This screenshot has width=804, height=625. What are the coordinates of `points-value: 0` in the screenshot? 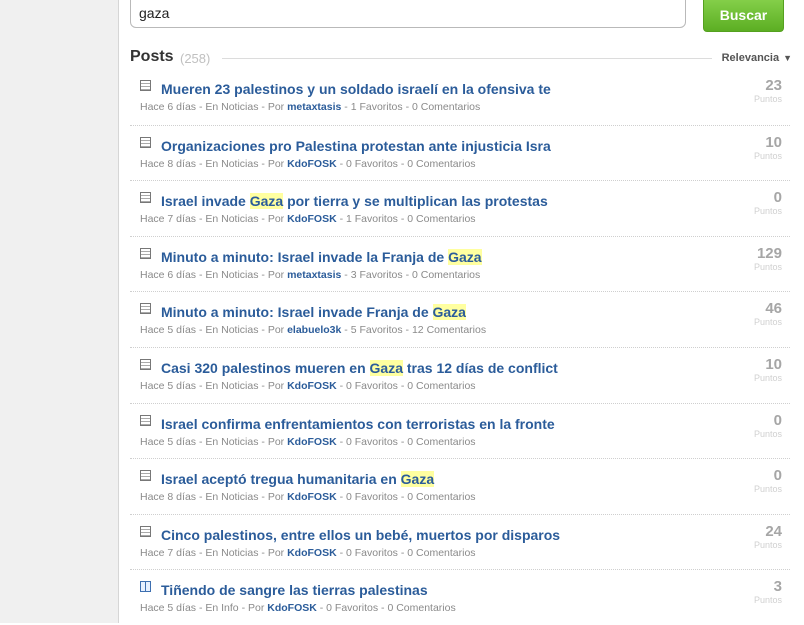 It's located at (777, 420).